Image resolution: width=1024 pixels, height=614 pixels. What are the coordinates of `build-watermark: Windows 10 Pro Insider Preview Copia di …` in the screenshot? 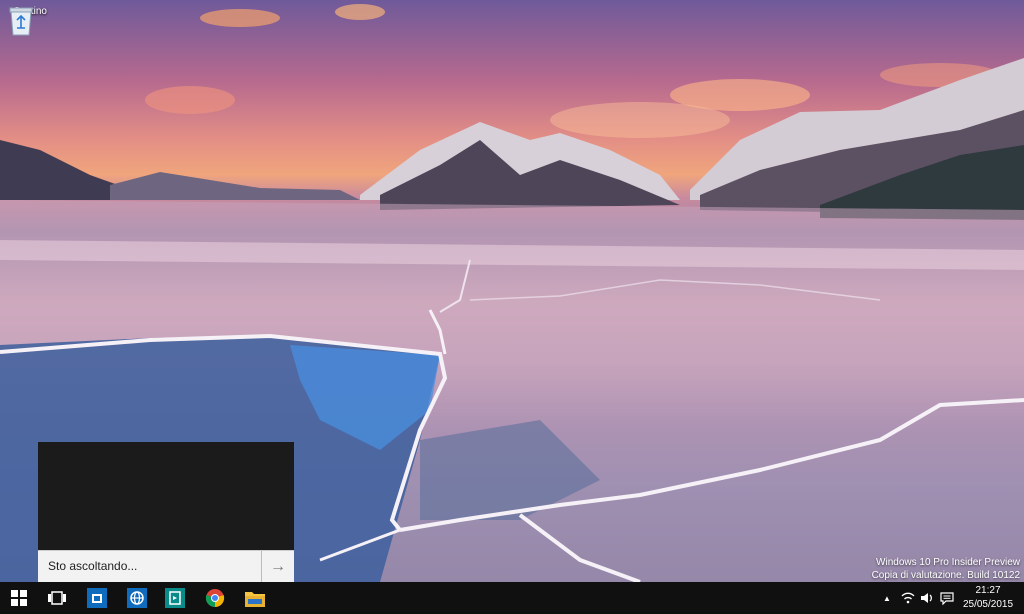 It's located at (946, 569).